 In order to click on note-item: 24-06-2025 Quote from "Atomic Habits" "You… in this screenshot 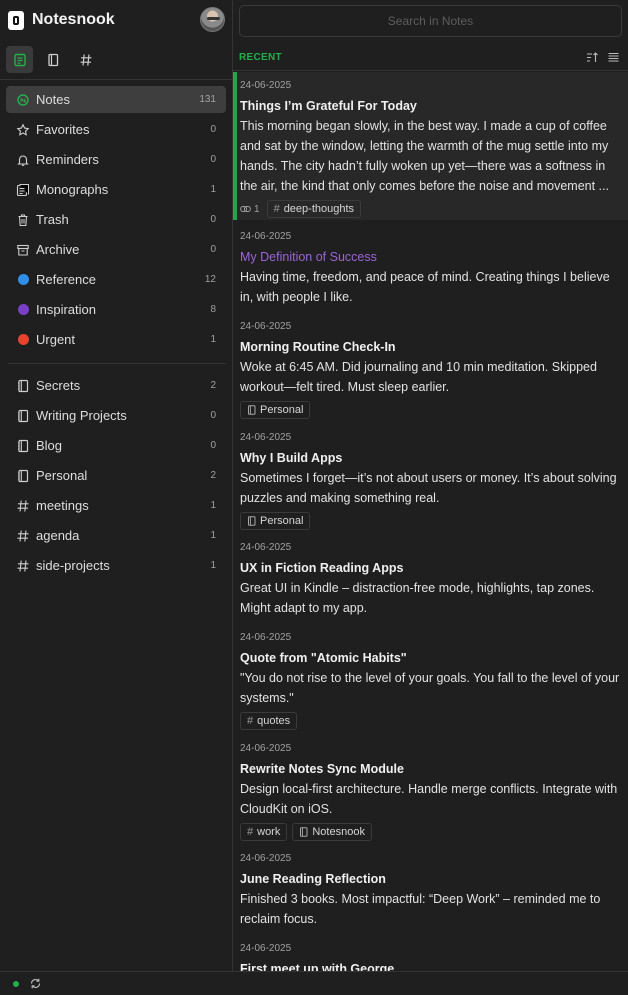, I will do `click(430, 677)`.